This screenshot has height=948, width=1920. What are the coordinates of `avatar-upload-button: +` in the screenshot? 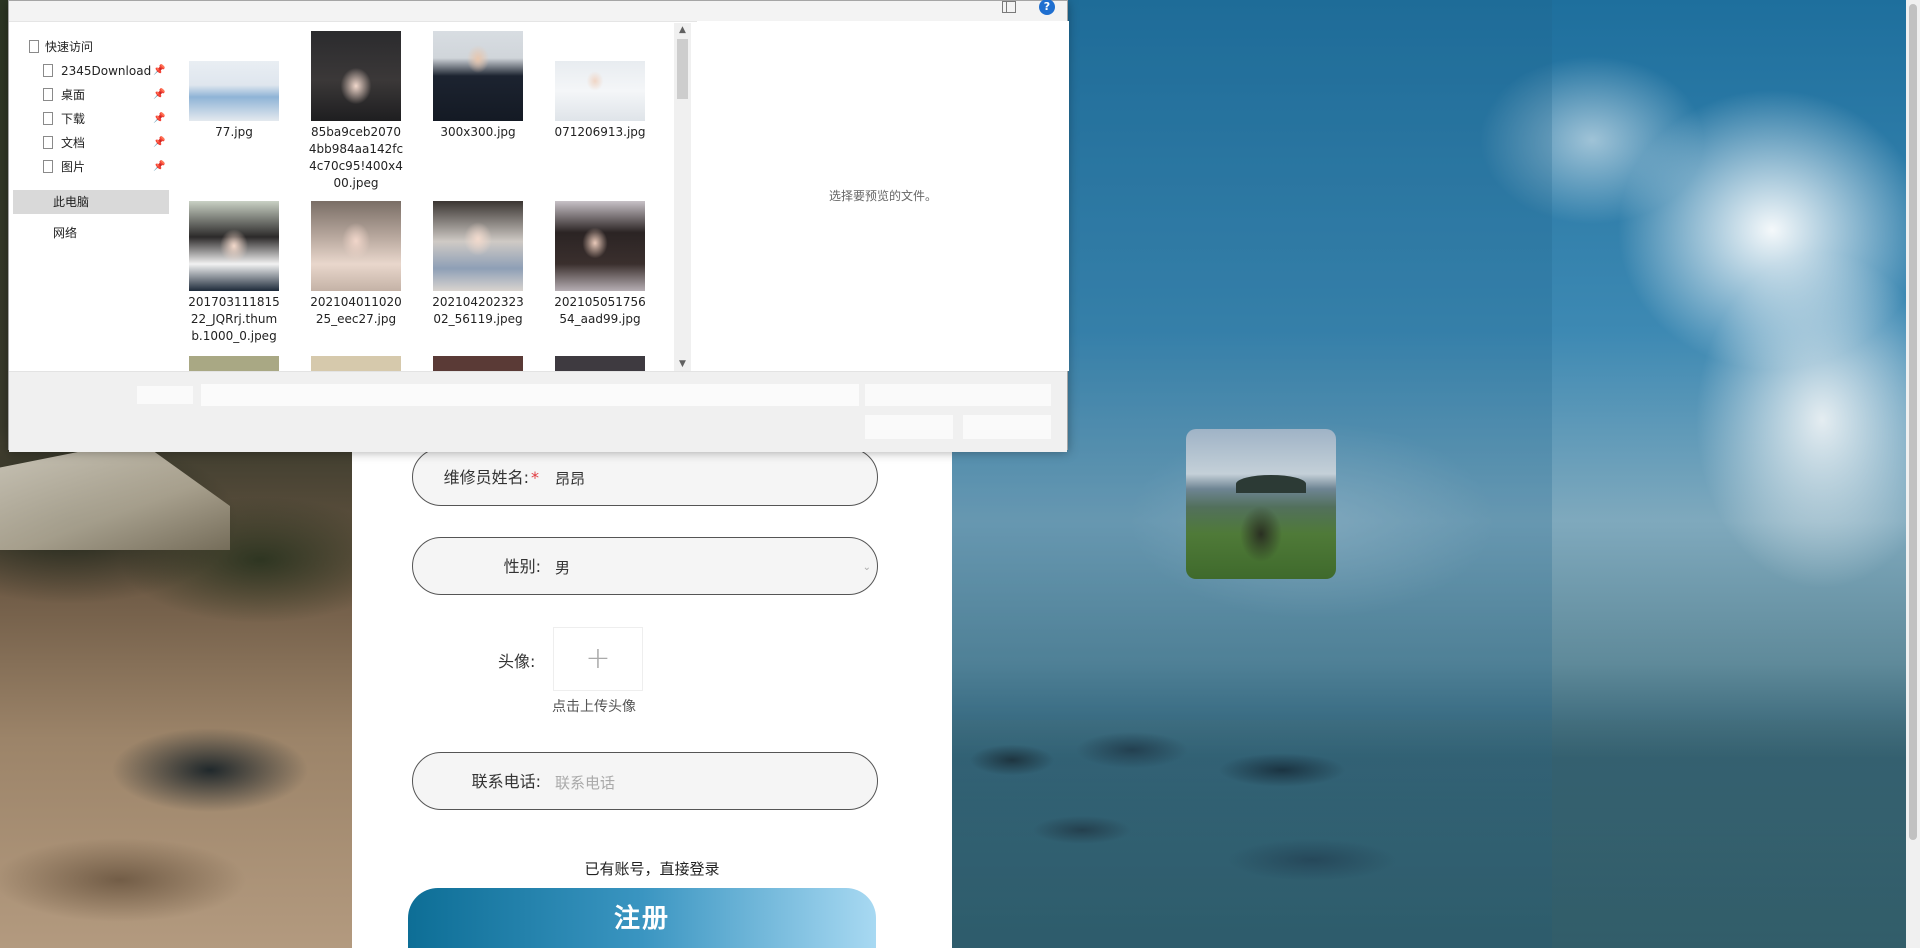 It's located at (598, 659).